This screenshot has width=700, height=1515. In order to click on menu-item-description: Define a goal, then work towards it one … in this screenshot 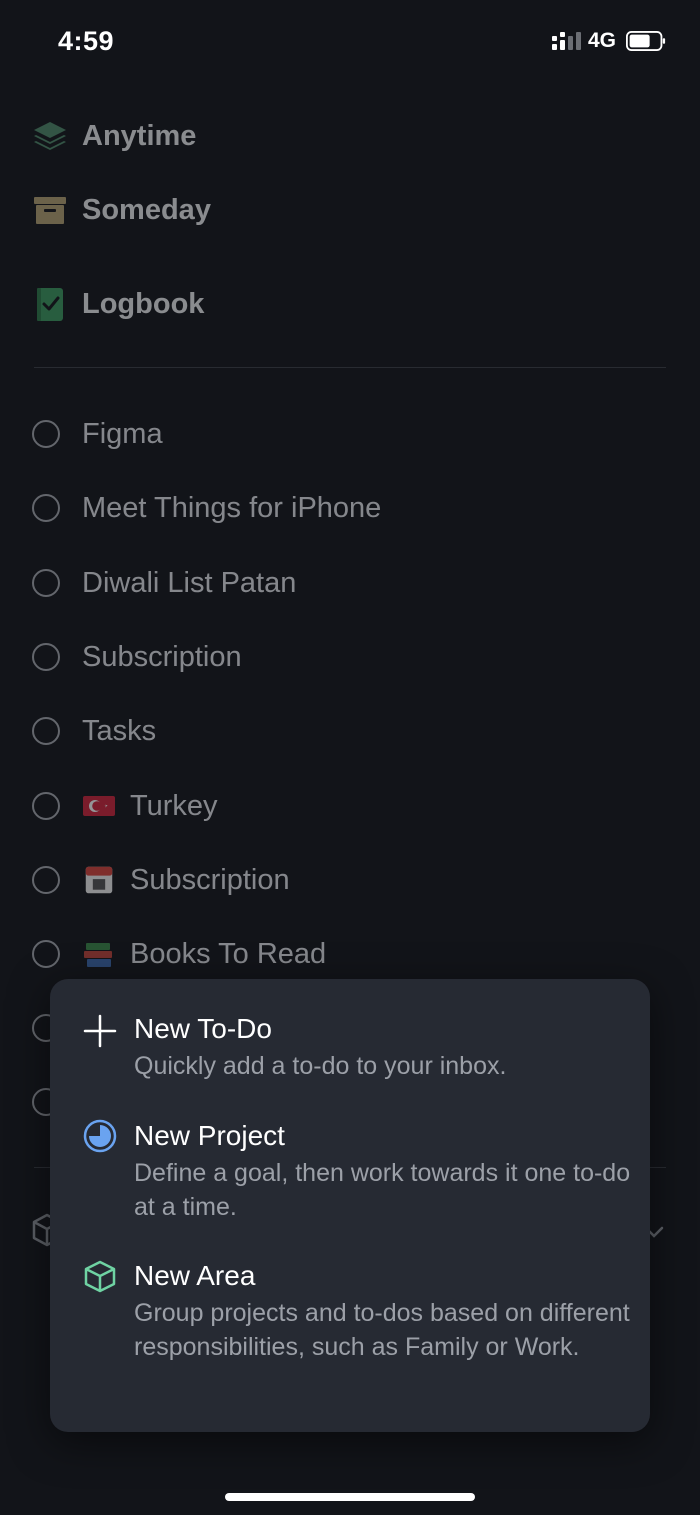, I will do `click(382, 1190)`.